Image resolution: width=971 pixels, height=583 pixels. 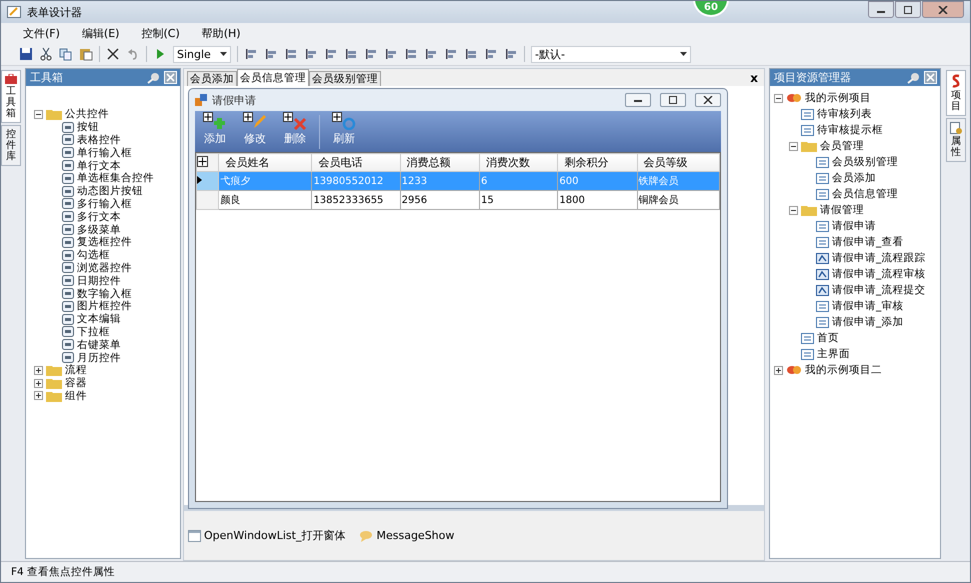 I want to click on document-tab: 会员添加, so click(x=212, y=78).